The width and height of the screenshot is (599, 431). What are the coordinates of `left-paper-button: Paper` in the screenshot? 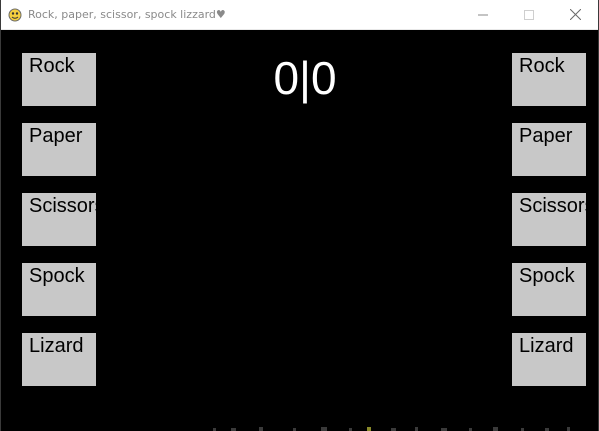 It's located at (59, 149).